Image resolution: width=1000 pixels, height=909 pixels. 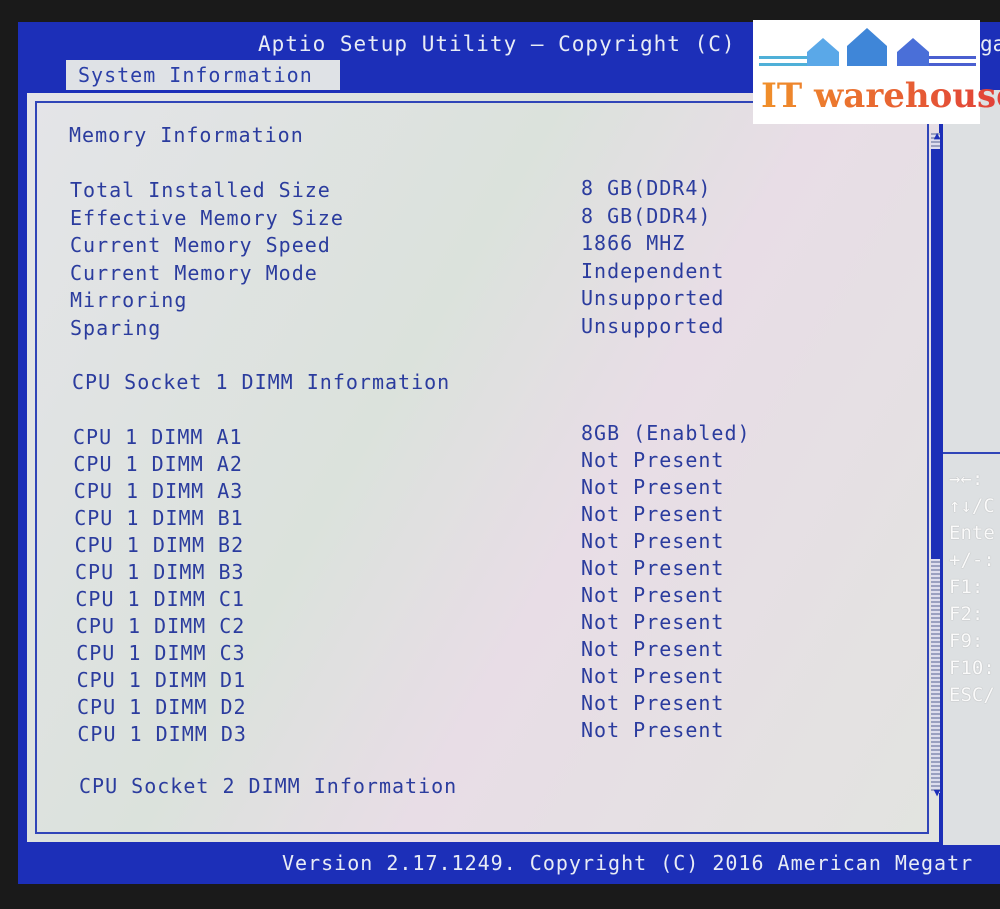 What do you see at coordinates (666, 433) in the screenshot?
I see `dimm-value: 8GB (Enabled)` at bounding box center [666, 433].